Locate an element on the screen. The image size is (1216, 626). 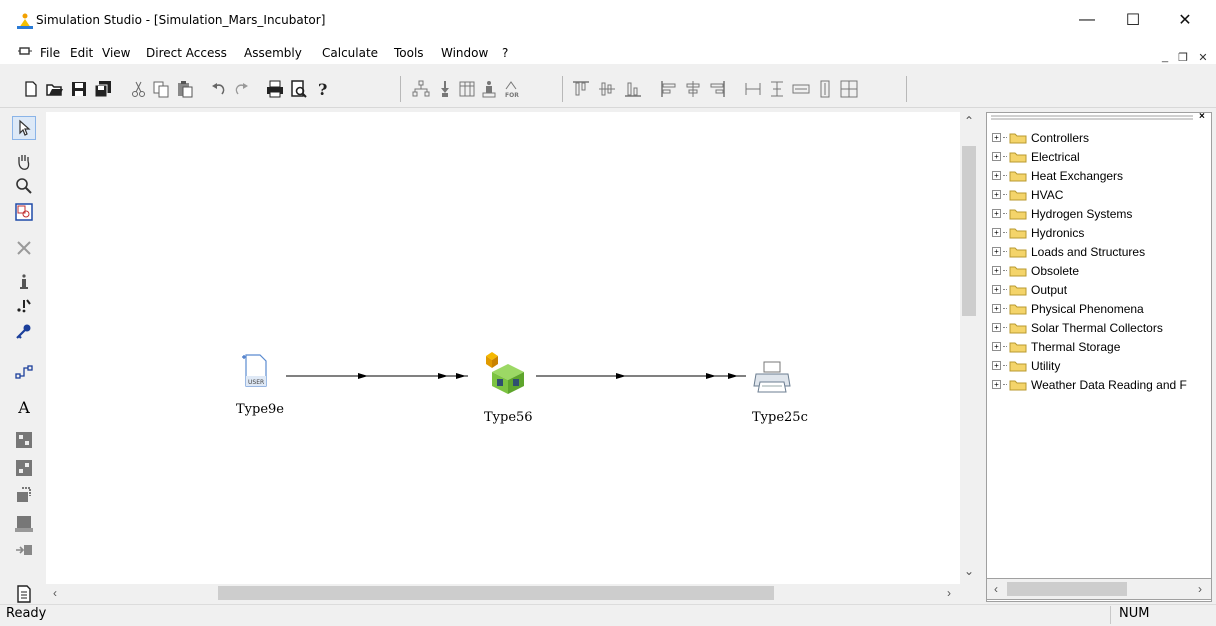
zoom-icon is located at coordinates (24, 186).